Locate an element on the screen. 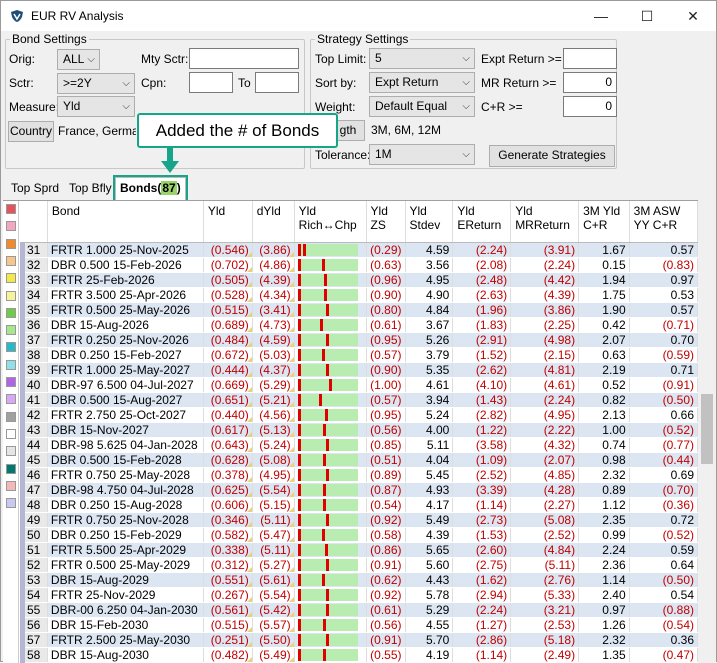 The image size is (717, 663). dyld-cell: (3.41) is located at coordinates (273, 310).